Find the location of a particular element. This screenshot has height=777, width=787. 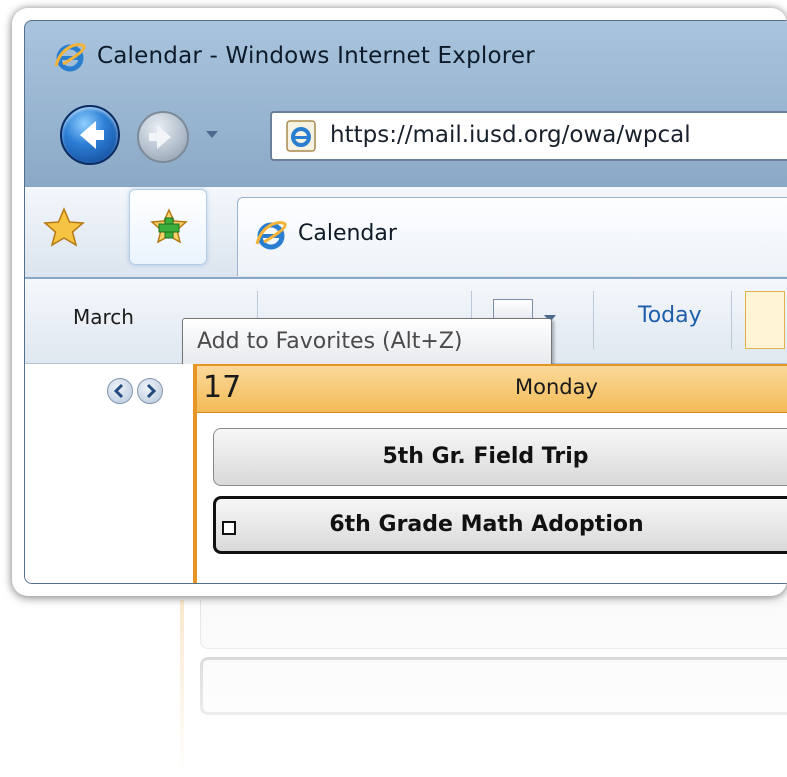

next-day-button is located at coordinates (150, 391).